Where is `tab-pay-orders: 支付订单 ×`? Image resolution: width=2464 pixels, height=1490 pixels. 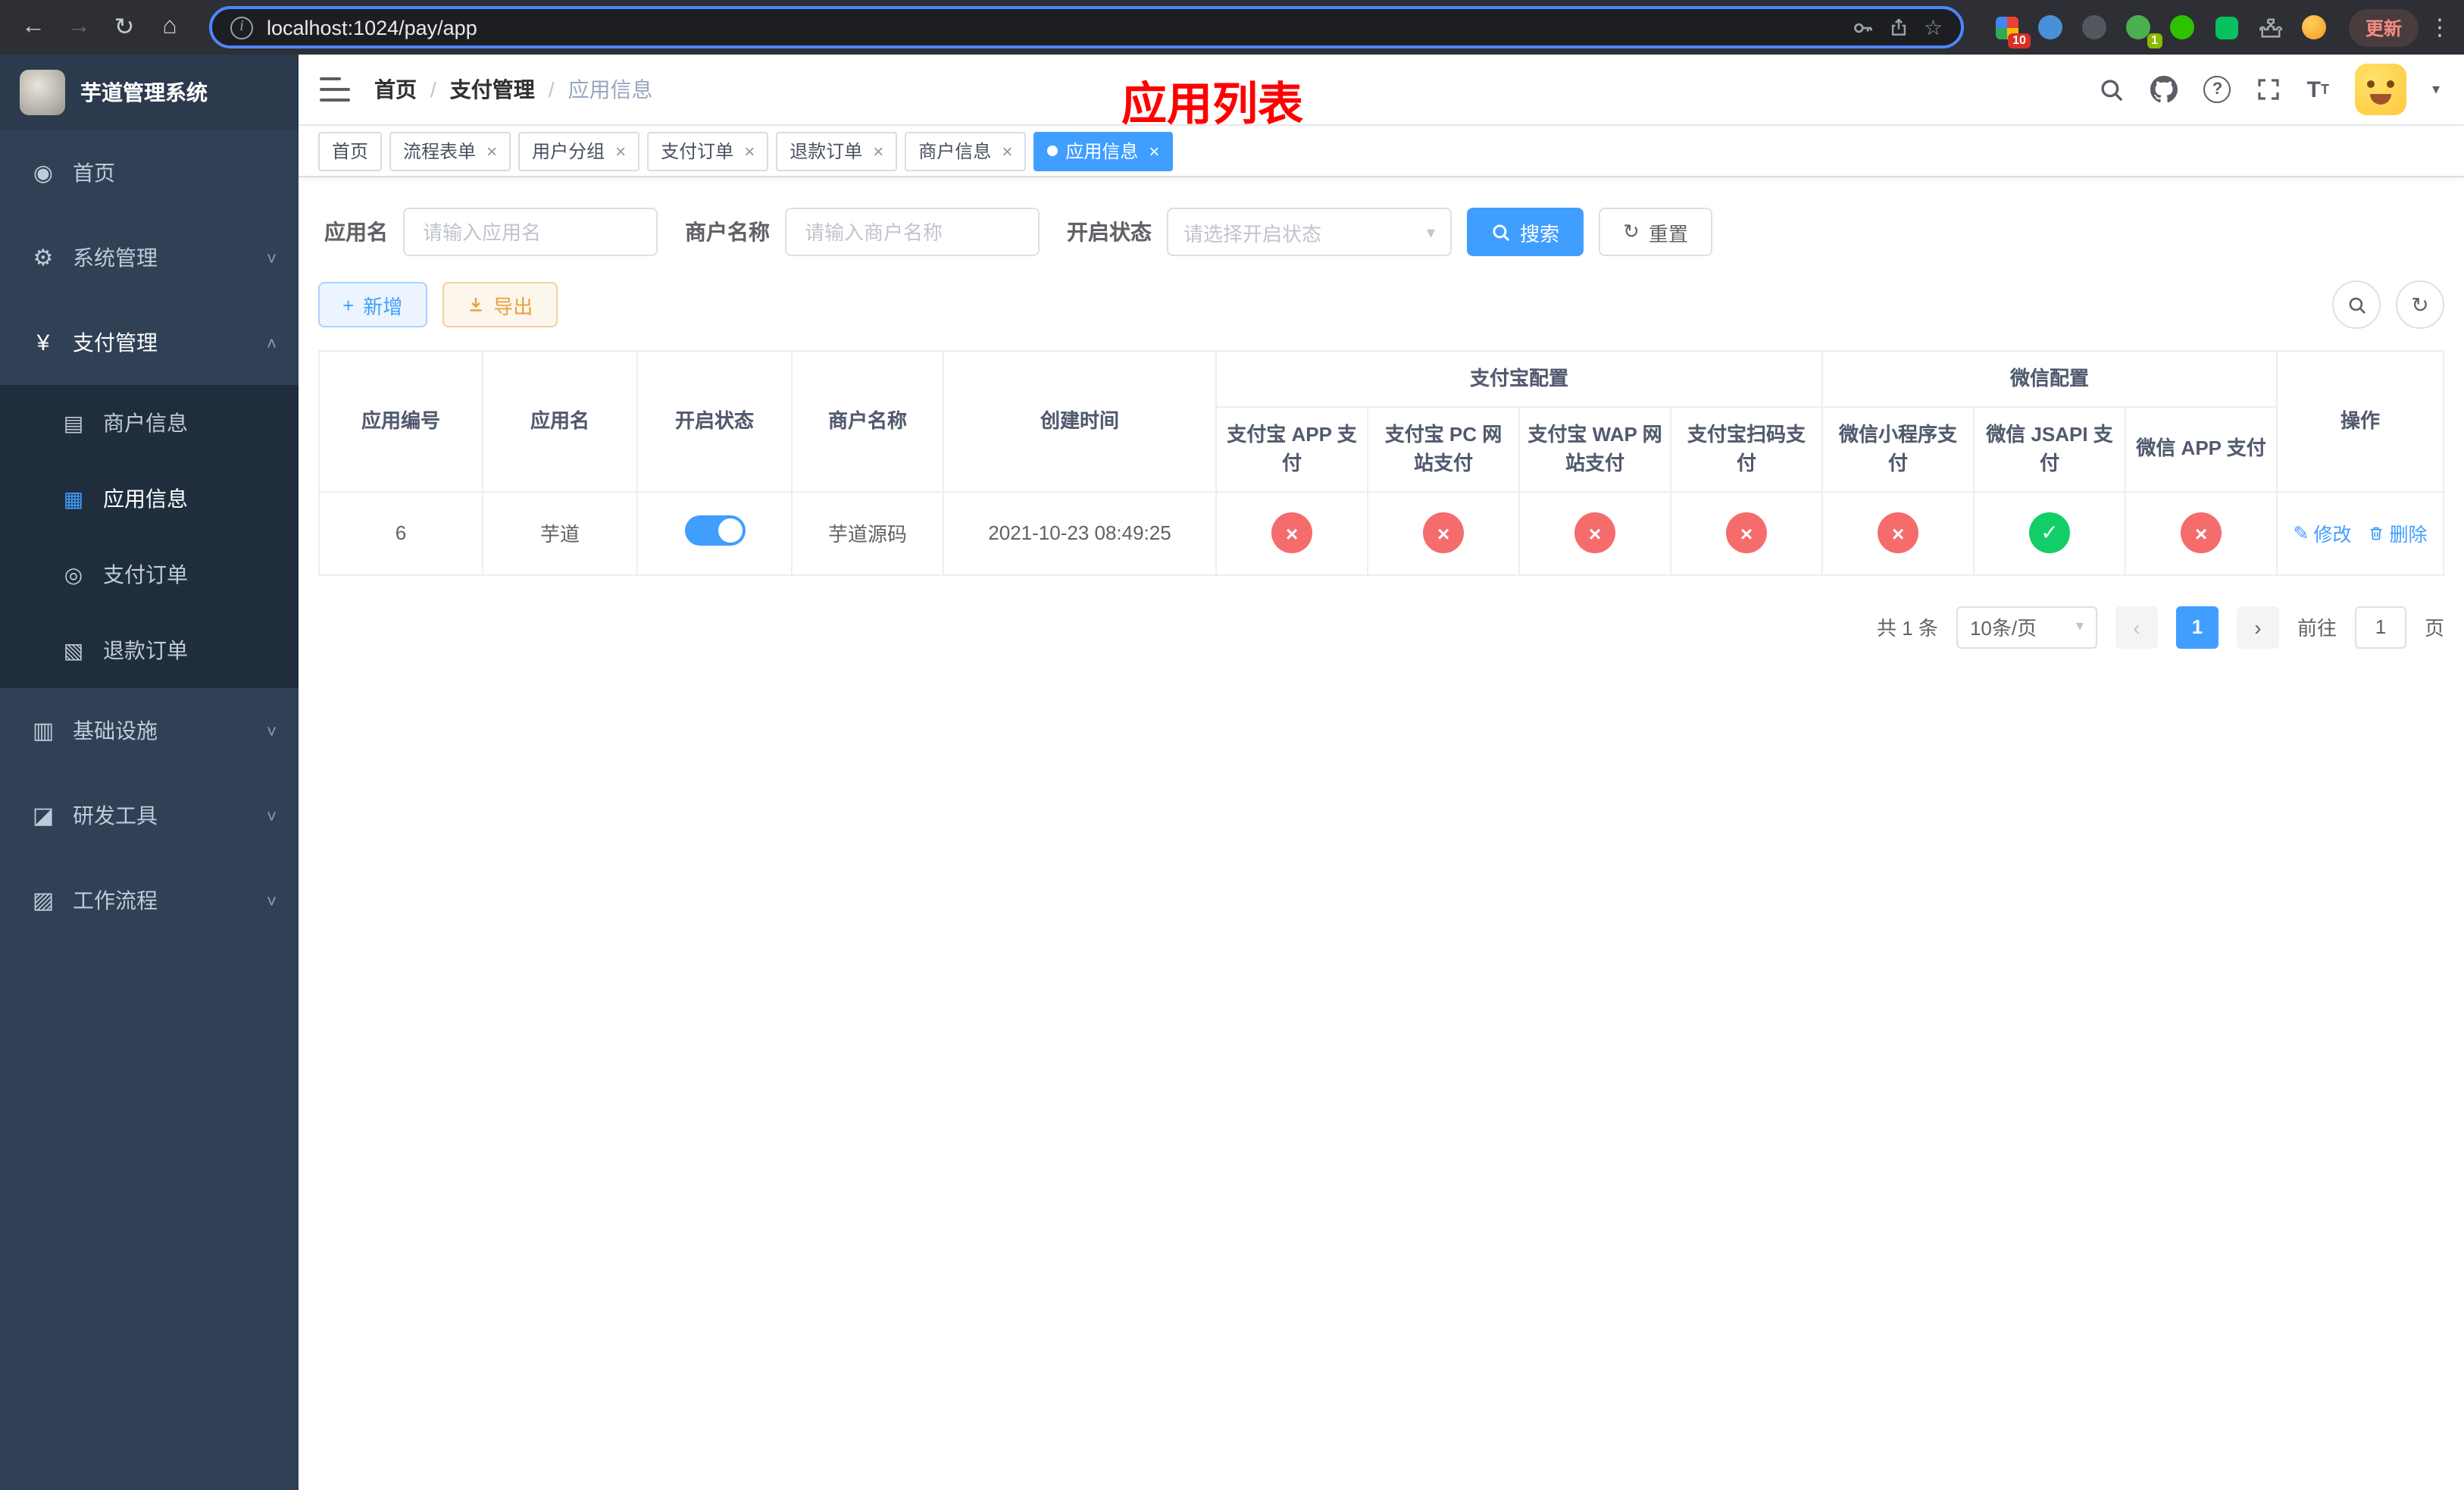
tab-pay-orders: 支付订单 × is located at coordinates (708, 151).